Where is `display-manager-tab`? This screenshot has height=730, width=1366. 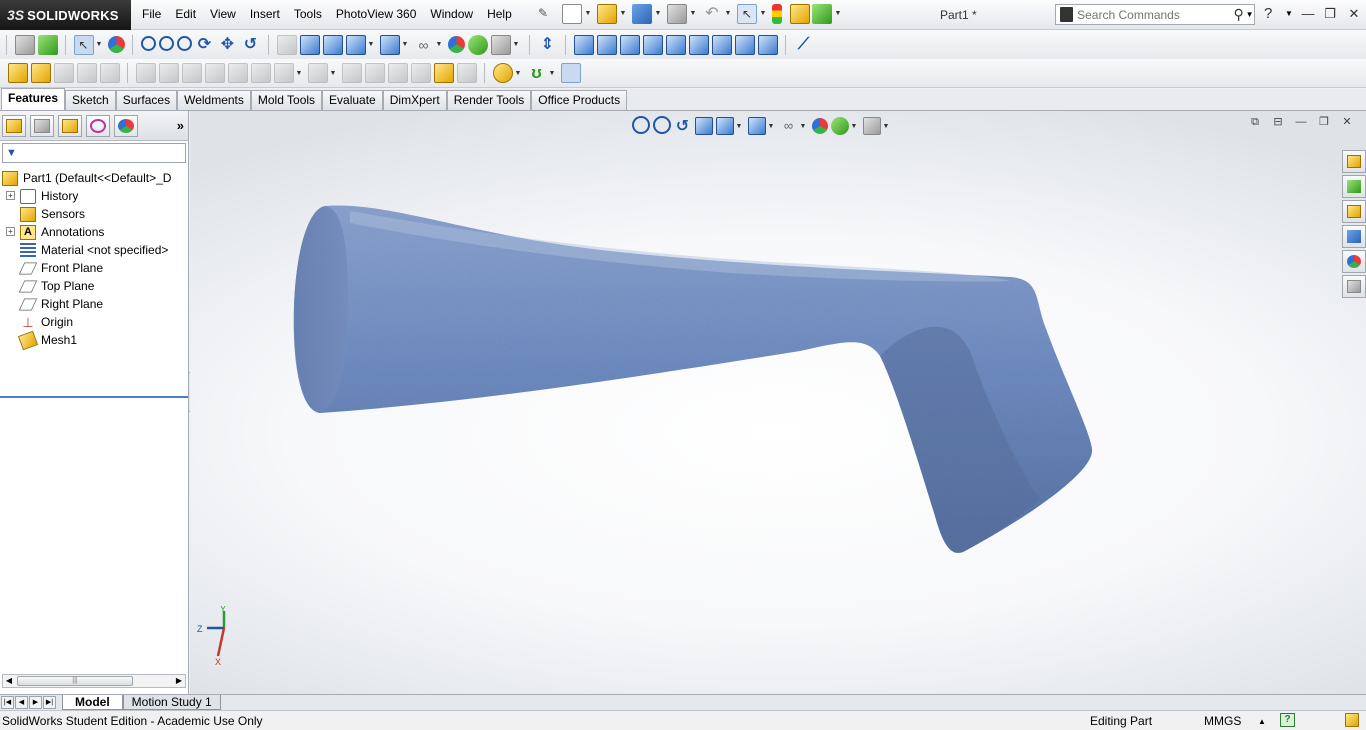 display-manager-tab is located at coordinates (126, 125).